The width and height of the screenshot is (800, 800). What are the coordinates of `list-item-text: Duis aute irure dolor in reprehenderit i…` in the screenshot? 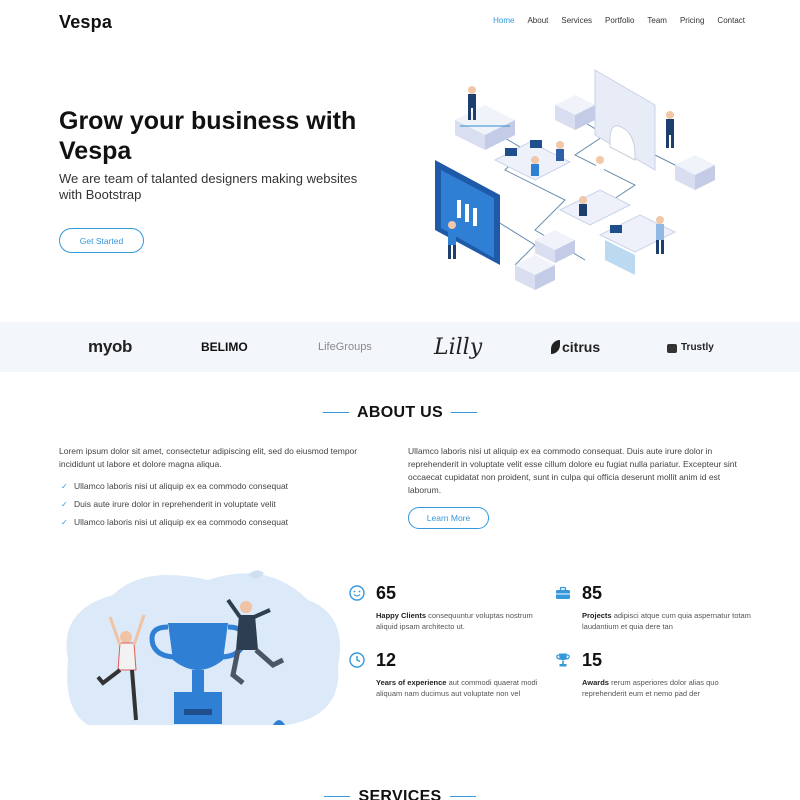 It's located at (175, 504).